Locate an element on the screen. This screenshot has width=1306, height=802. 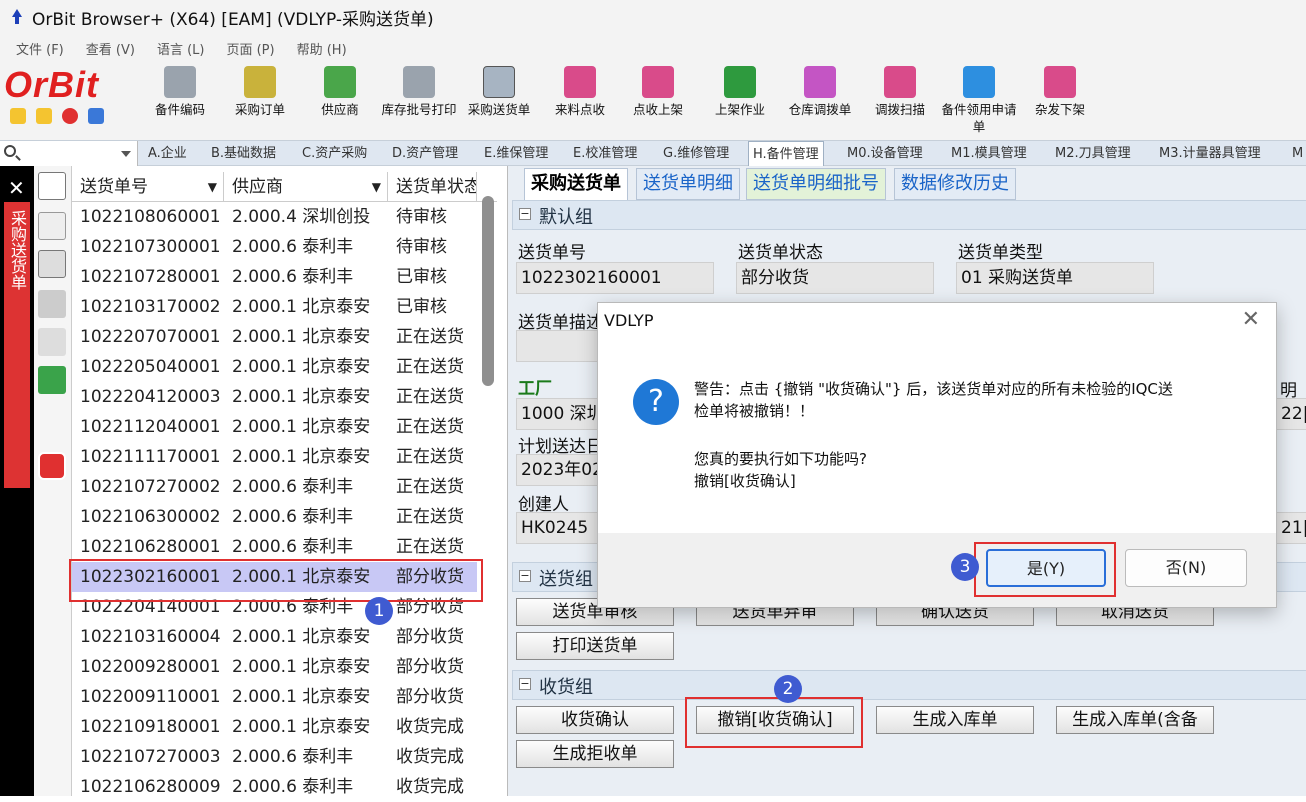
receive-confirm-button: 收货确认 is located at coordinates (595, 720).